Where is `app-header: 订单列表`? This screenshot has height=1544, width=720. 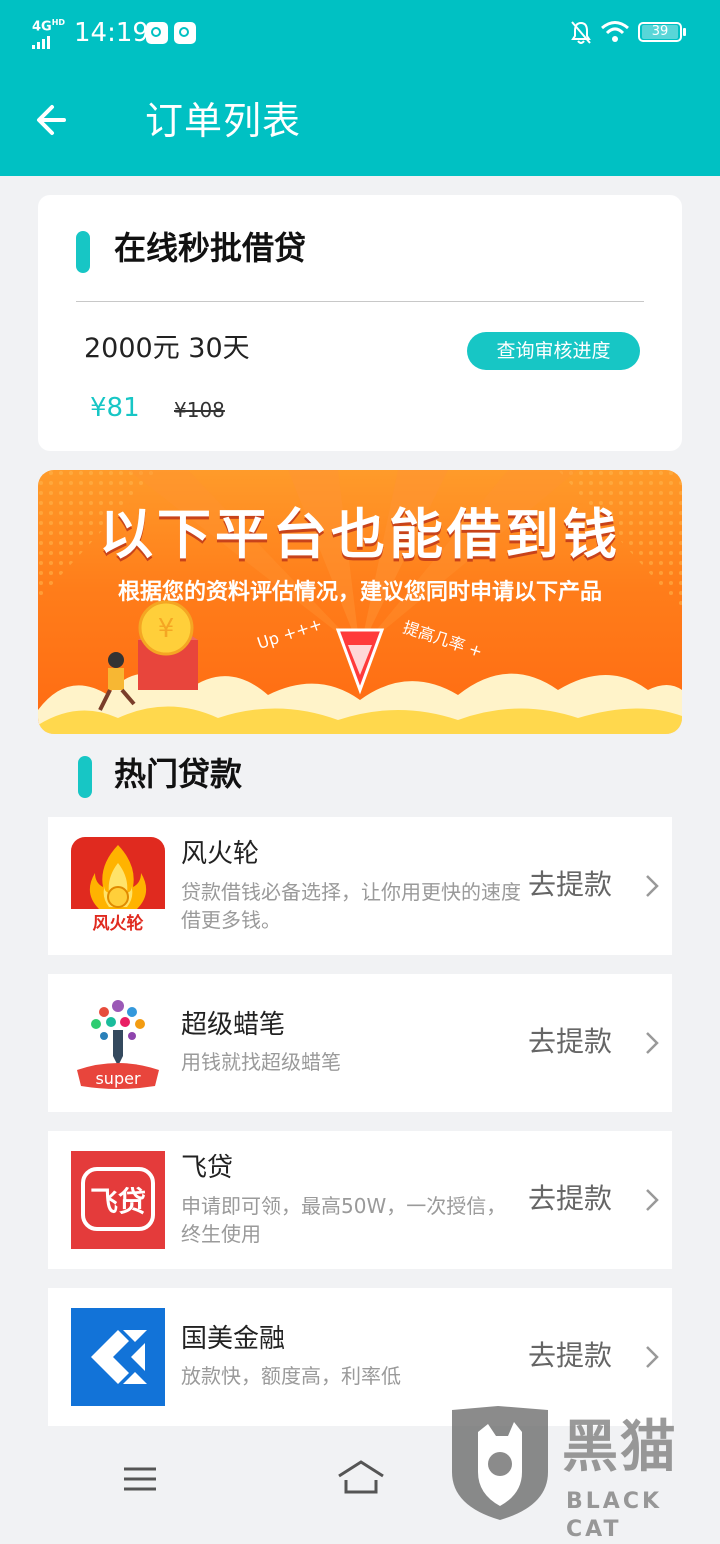
app-header: 订单列表 is located at coordinates (360, 120).